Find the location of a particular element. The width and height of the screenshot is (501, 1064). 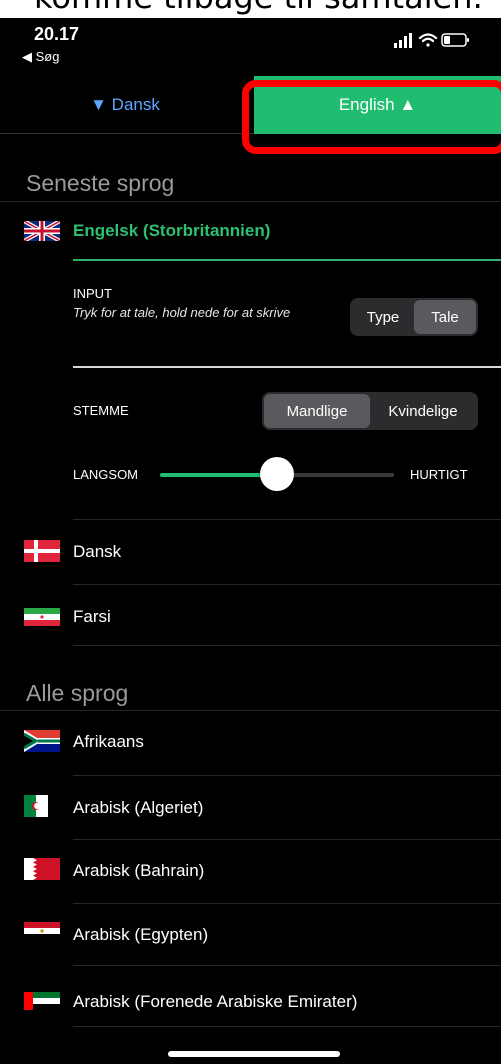

voice-female-button: Kvindelige is located at coordinates (423, 411).